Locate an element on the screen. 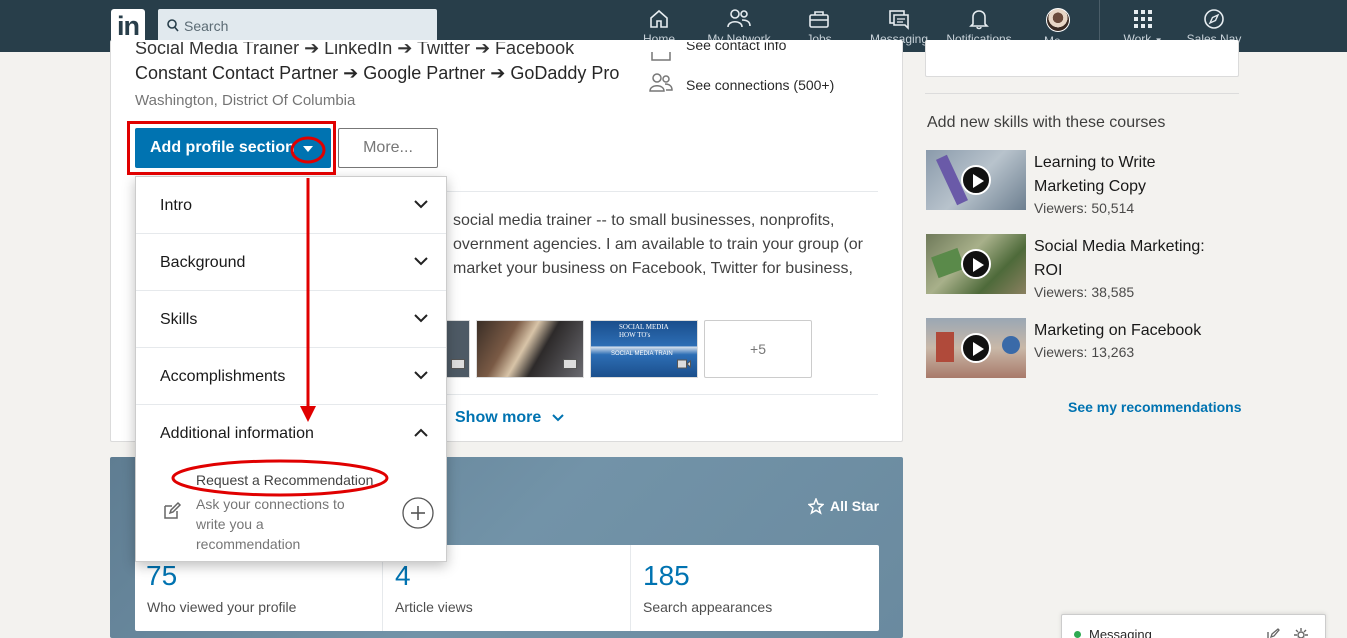 This screenshot has height=638, width=1347. annotation-overlay is located at coordinates (258, 309).